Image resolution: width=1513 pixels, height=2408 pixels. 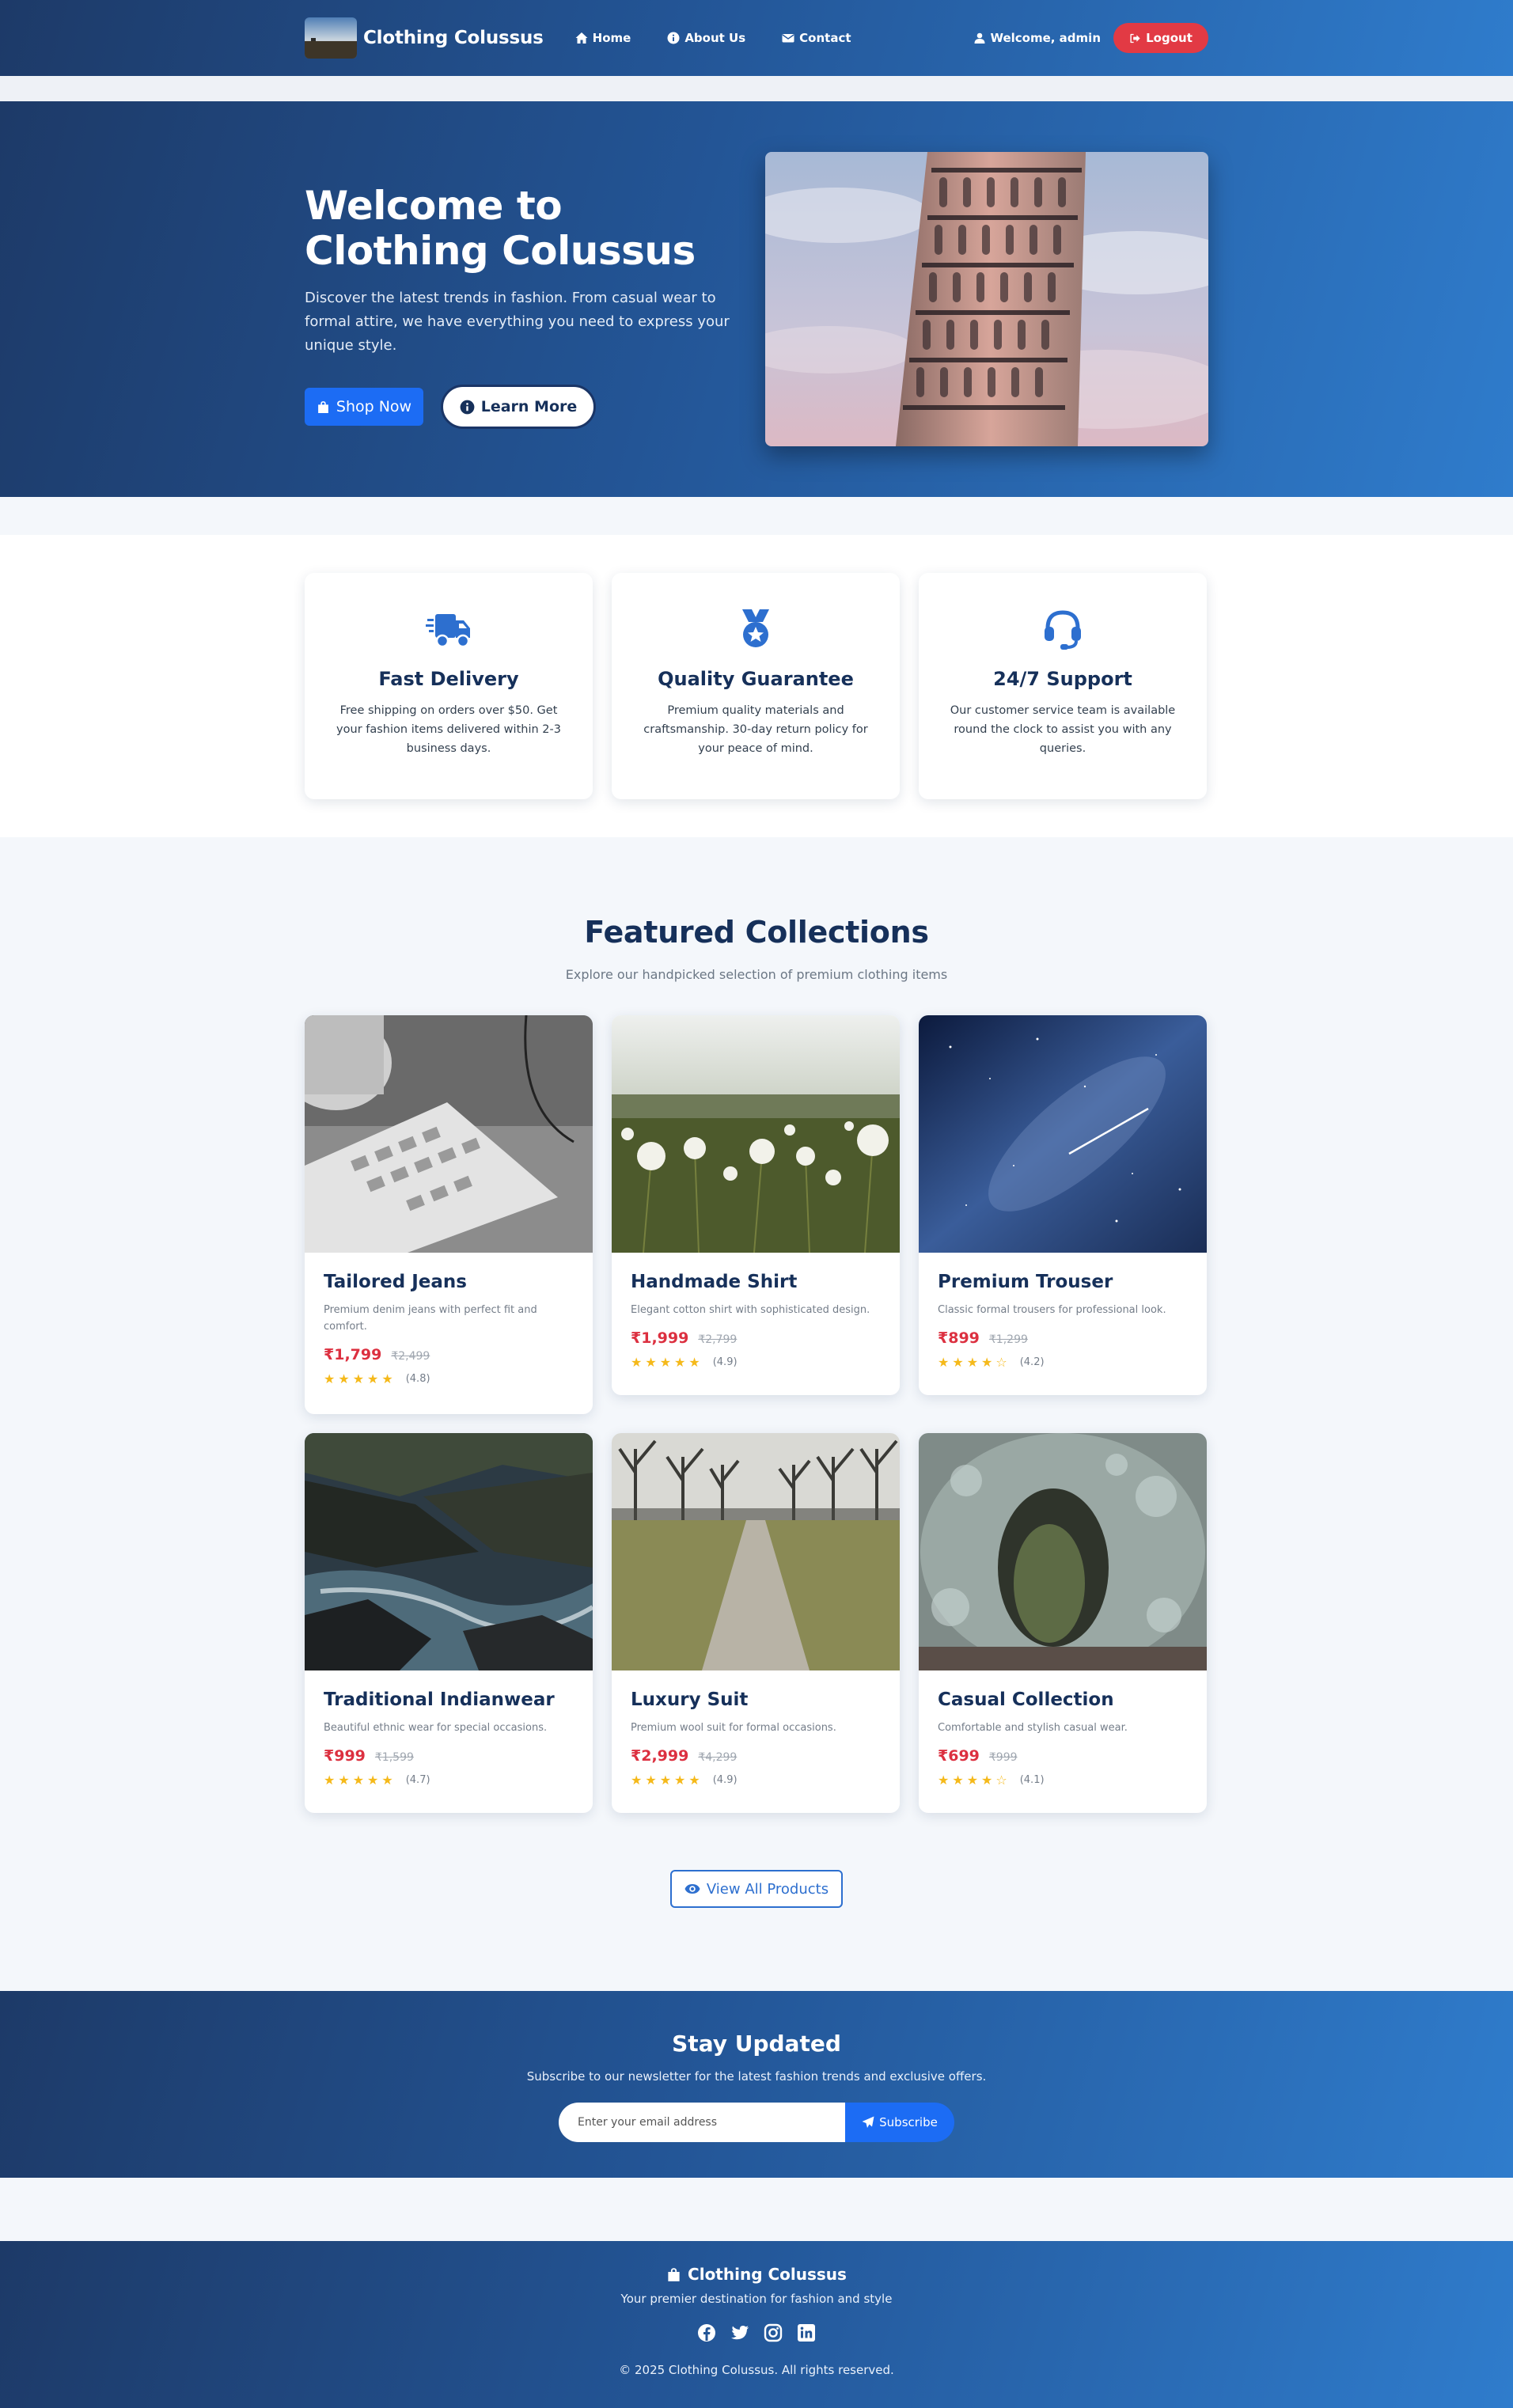 What do you see at coordinates (1063, 630) in the screenshot?
I see `headset-icon` at bounding box center [1063, 630].